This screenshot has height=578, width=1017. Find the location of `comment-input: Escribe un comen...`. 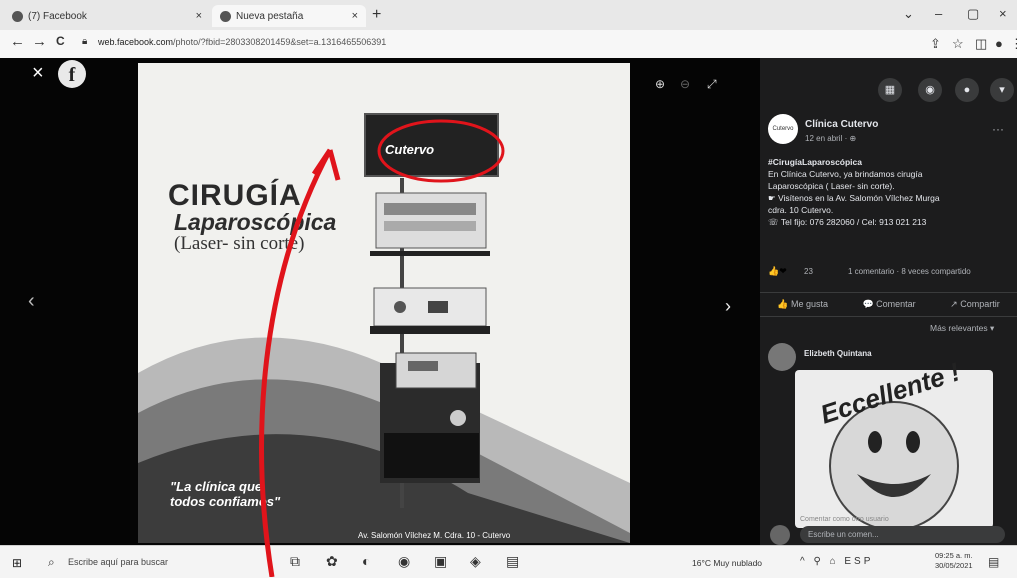

comment-input: Escribe un comen... is located at coordinates (902, 534).